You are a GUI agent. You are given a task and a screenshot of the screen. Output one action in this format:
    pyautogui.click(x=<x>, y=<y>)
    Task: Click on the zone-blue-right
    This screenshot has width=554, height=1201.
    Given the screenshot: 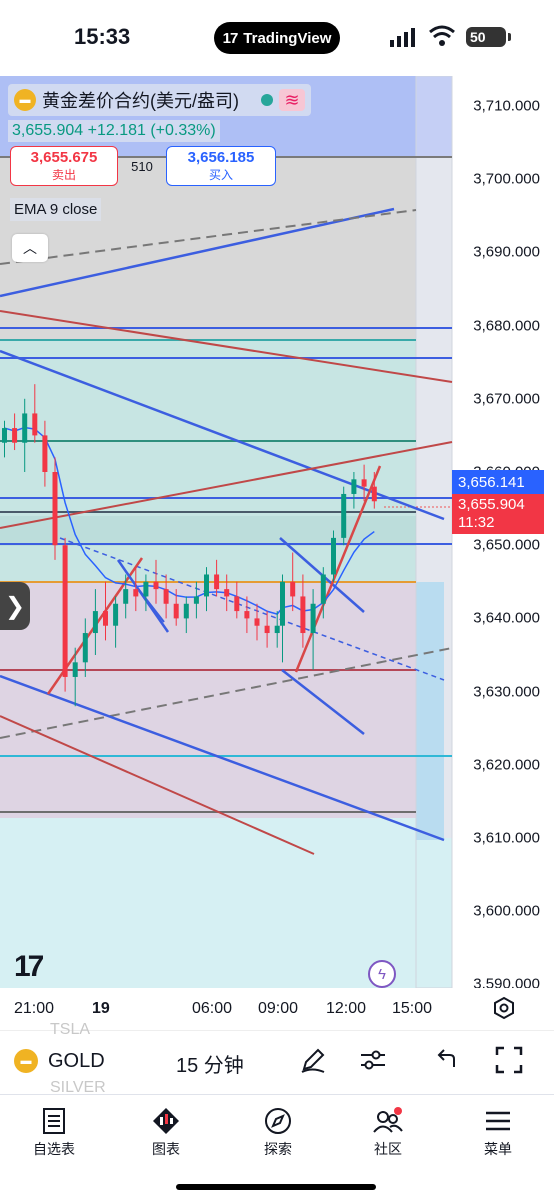 What is the action you would take?
    pyautogui.click(x=434, y=117)
    